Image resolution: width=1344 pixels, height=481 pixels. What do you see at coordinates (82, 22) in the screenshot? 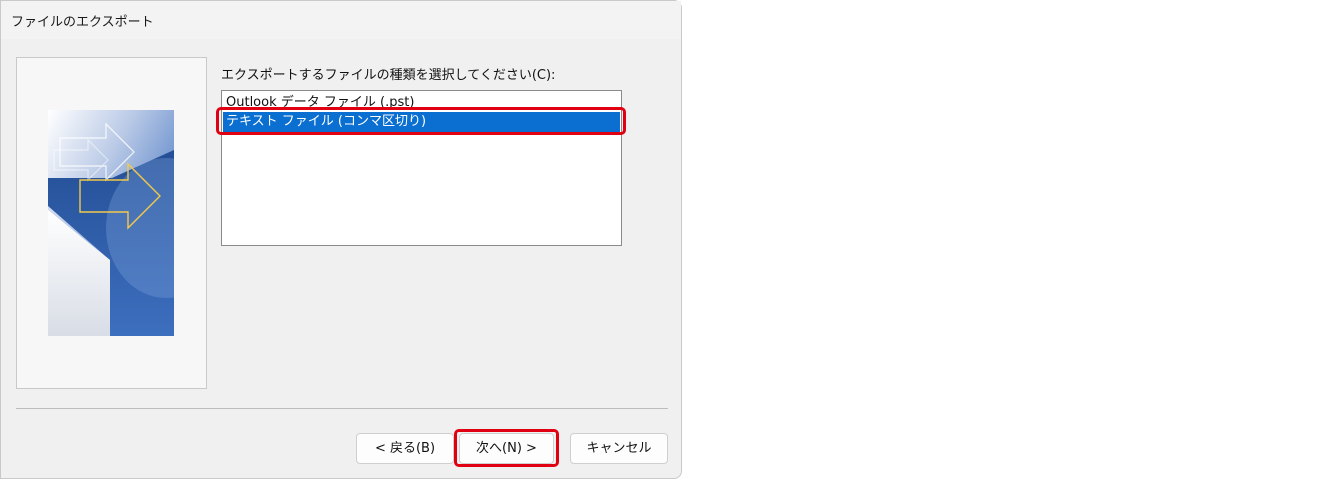
I see `dialog-title: ファイルのエクスポート` at bounding box center [82, 22].